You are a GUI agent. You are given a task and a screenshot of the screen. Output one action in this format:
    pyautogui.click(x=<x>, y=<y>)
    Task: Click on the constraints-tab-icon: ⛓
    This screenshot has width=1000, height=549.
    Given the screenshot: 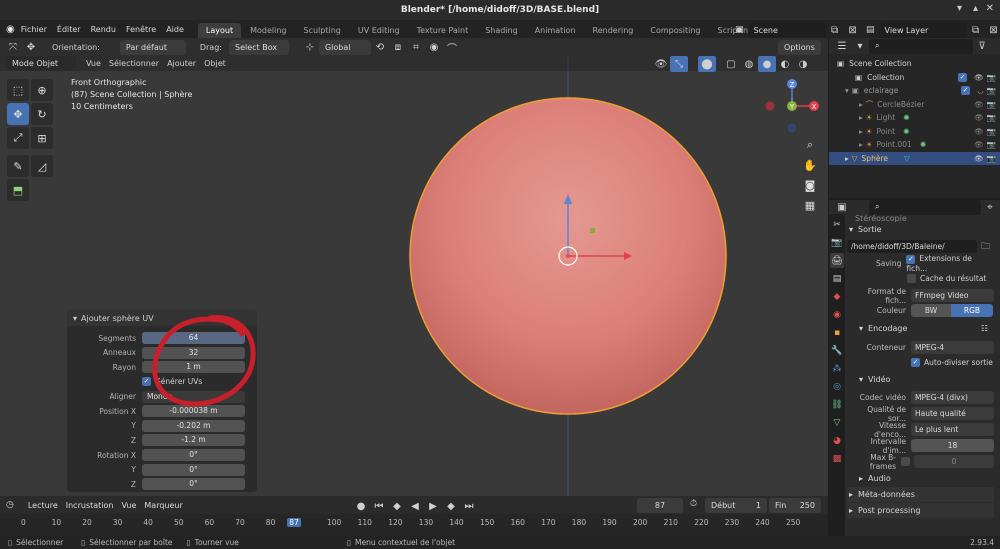 What is the action you would take?
    pyautogui.click(x=837, y=404)
    